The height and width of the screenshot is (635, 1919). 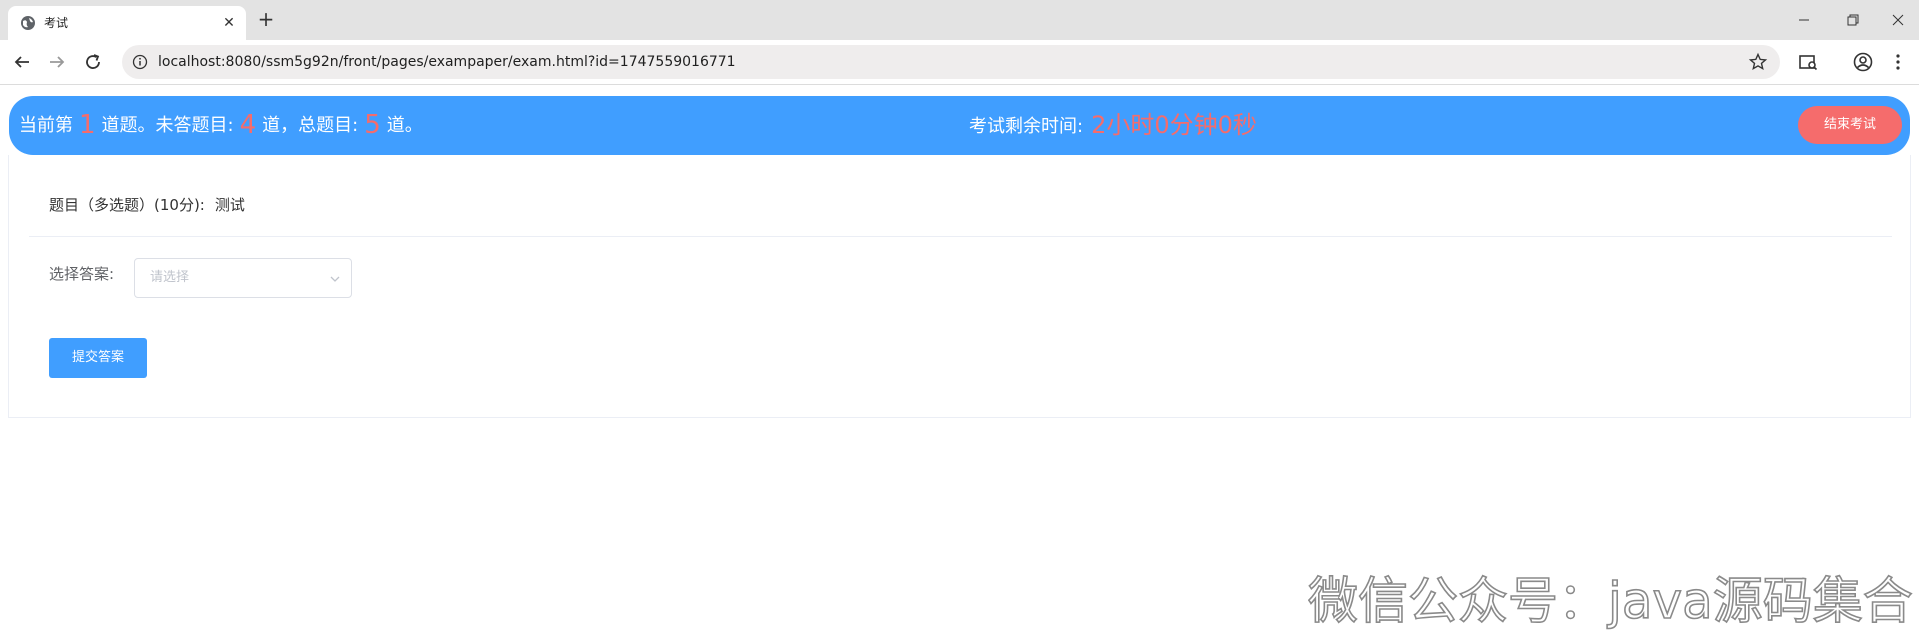 What do you see at coordinates (1804, 20) in the screenshot?
I see `minimize-icon` at bounding box center [1804, 20].